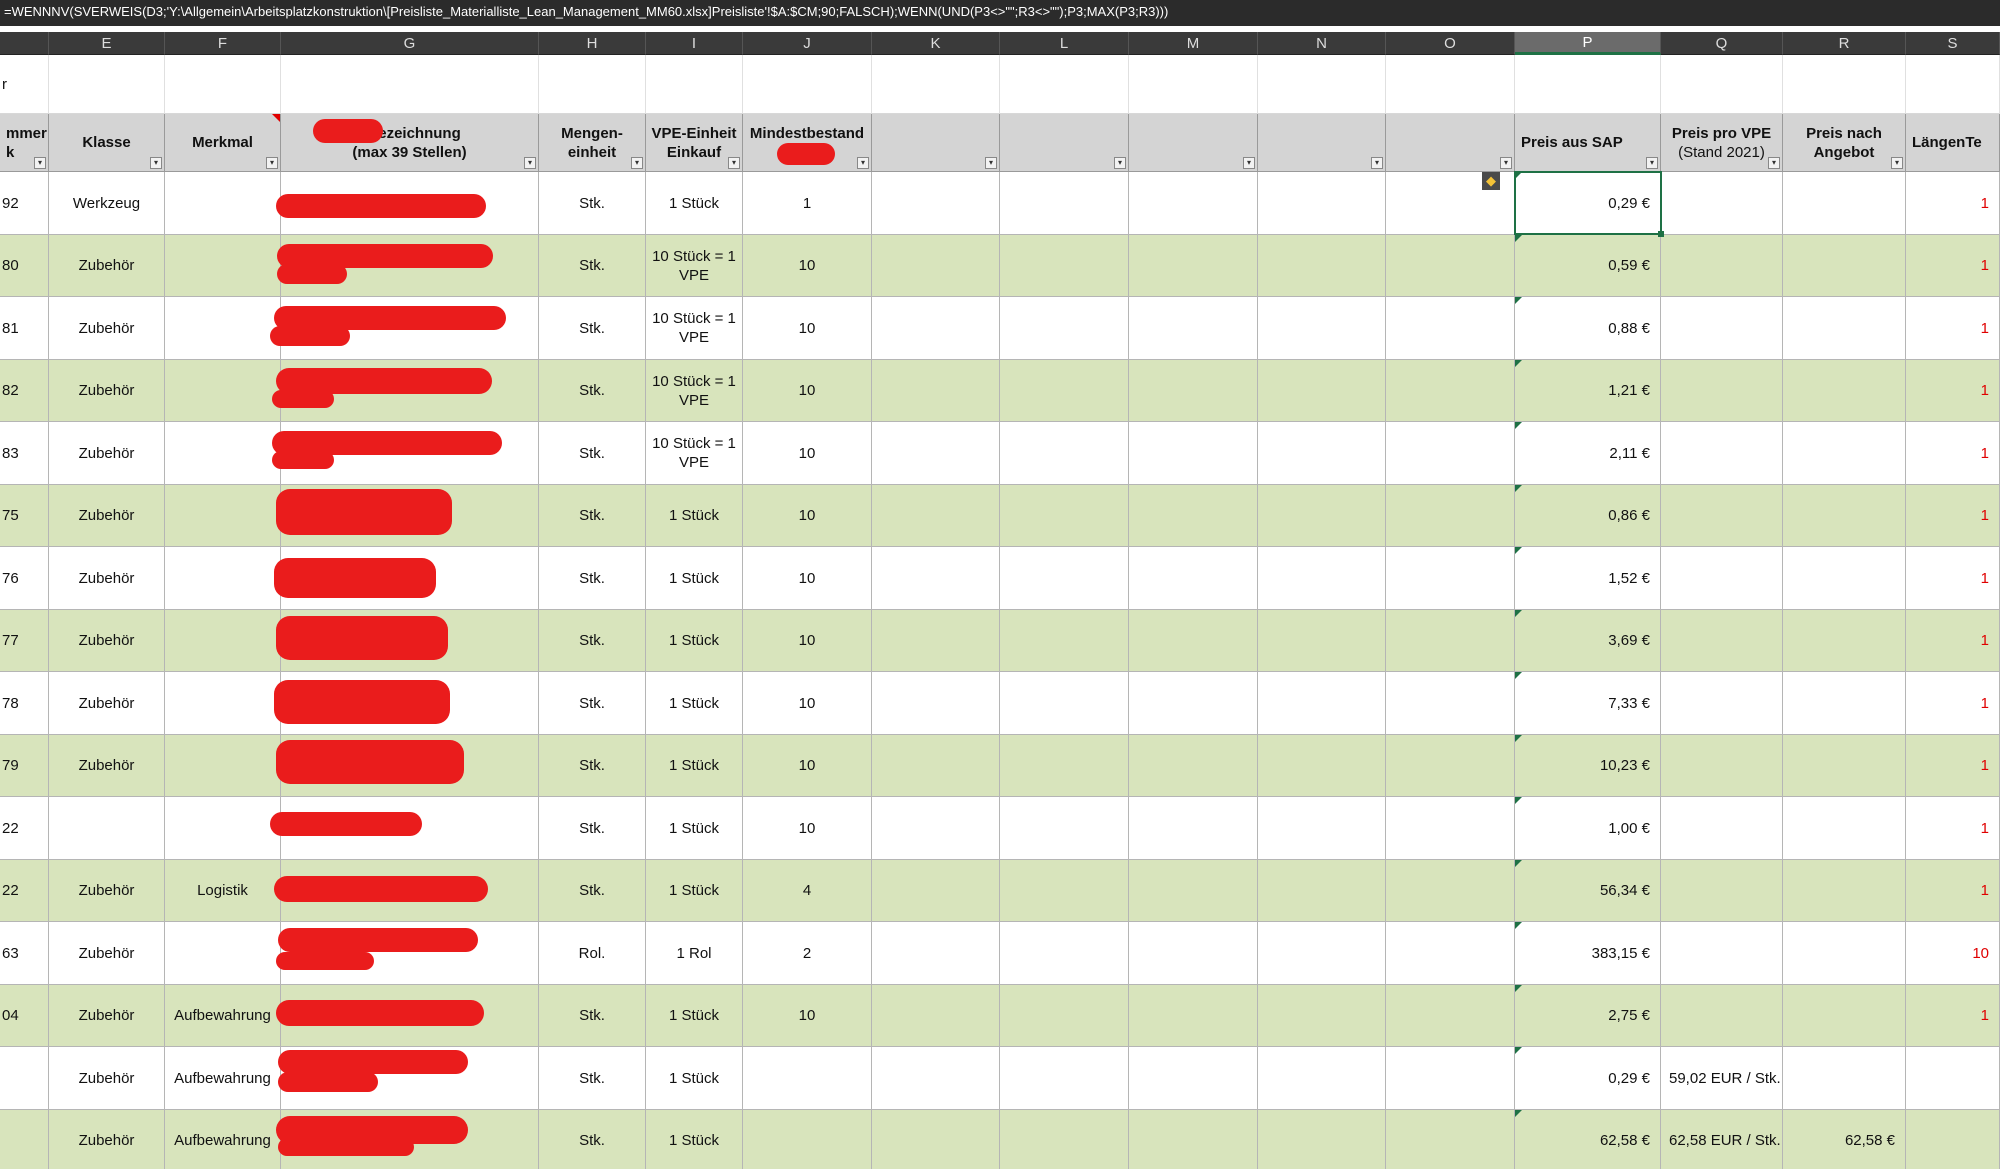 The image size is (2000, 1169). I want to click on header-preis-sap: Preis aus SAP ▾, so click(1588, 143).